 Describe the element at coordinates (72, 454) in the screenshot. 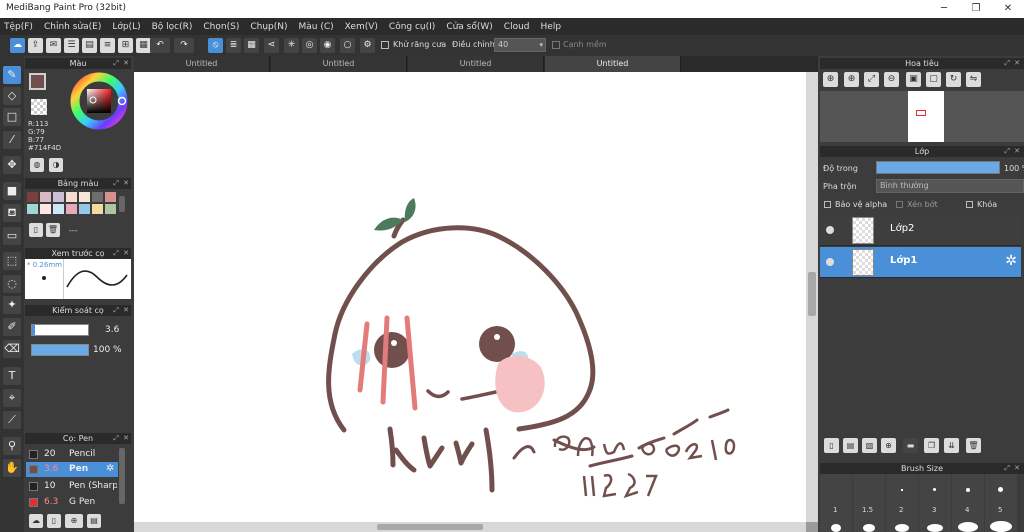

I see `brush-row-pencil: 20 Pencil` at that location.